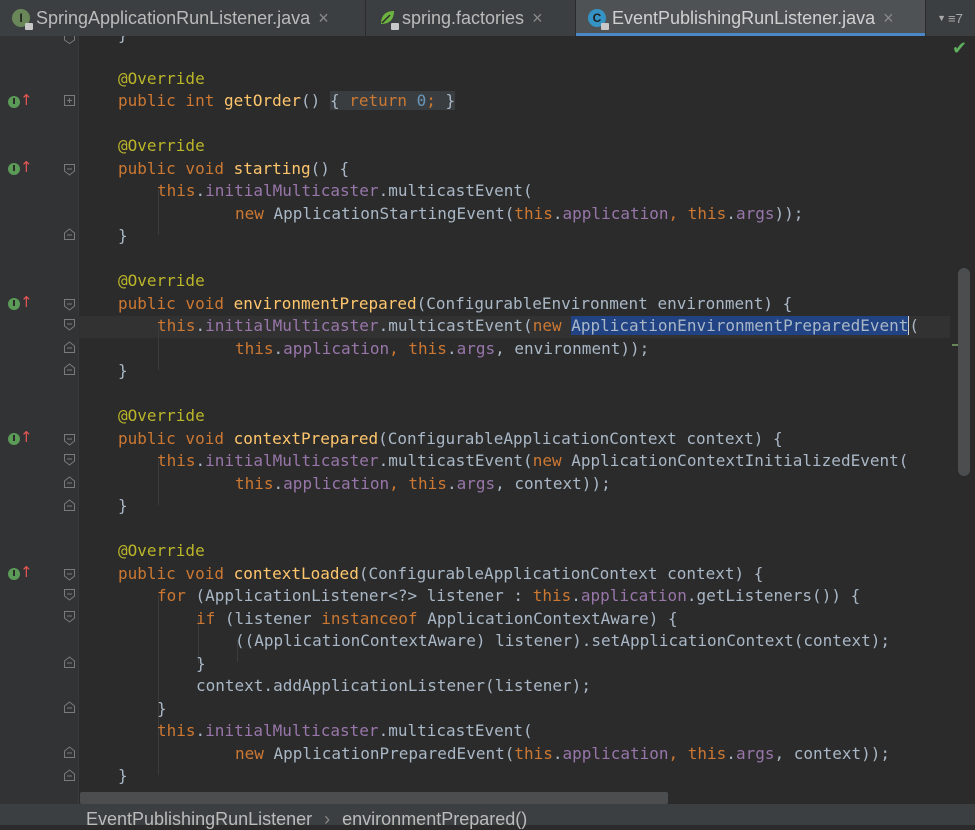 This screenshot has height=830, width=975. I want to click on horizontal-scrollbar, so click(374, 798).